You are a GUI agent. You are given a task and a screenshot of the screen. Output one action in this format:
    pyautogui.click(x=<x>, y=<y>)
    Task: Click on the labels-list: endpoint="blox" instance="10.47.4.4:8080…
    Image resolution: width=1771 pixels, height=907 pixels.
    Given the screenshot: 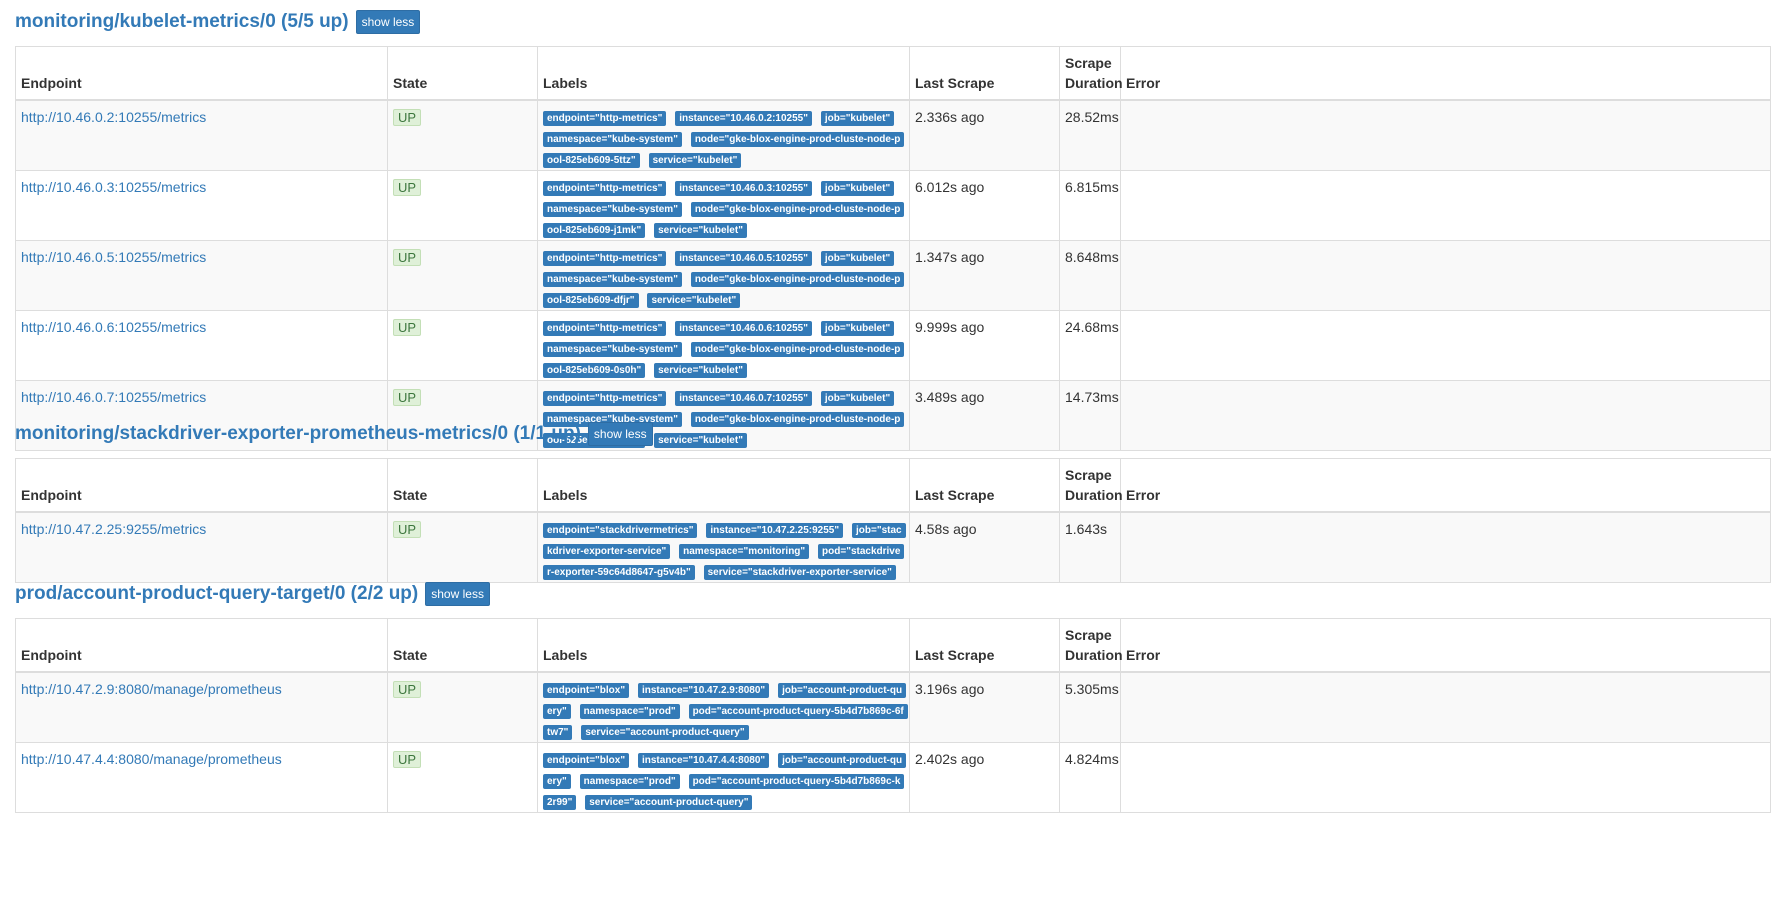 What is the action you would take?
    pyautogui.click(x=725, y=780)
    